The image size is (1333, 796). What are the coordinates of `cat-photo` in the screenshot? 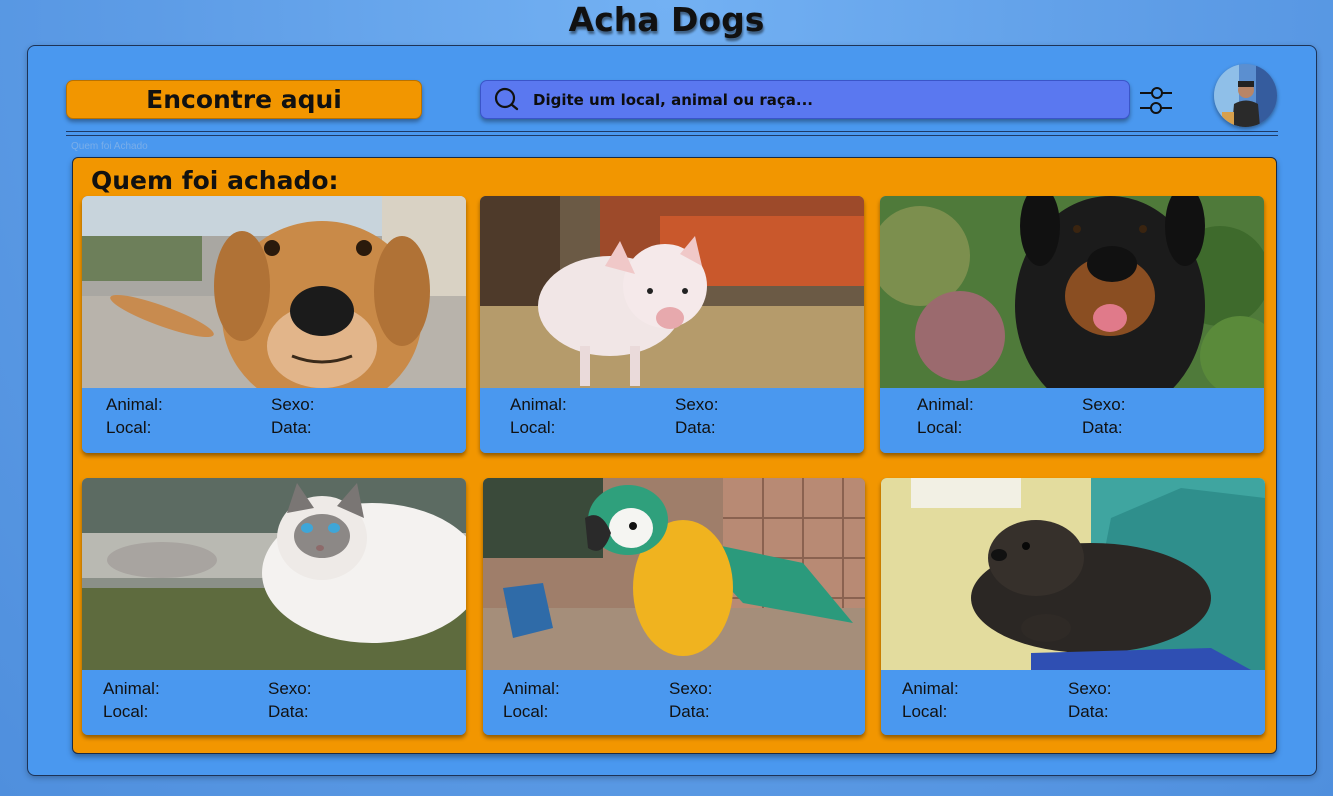 It's located at (274, 574).